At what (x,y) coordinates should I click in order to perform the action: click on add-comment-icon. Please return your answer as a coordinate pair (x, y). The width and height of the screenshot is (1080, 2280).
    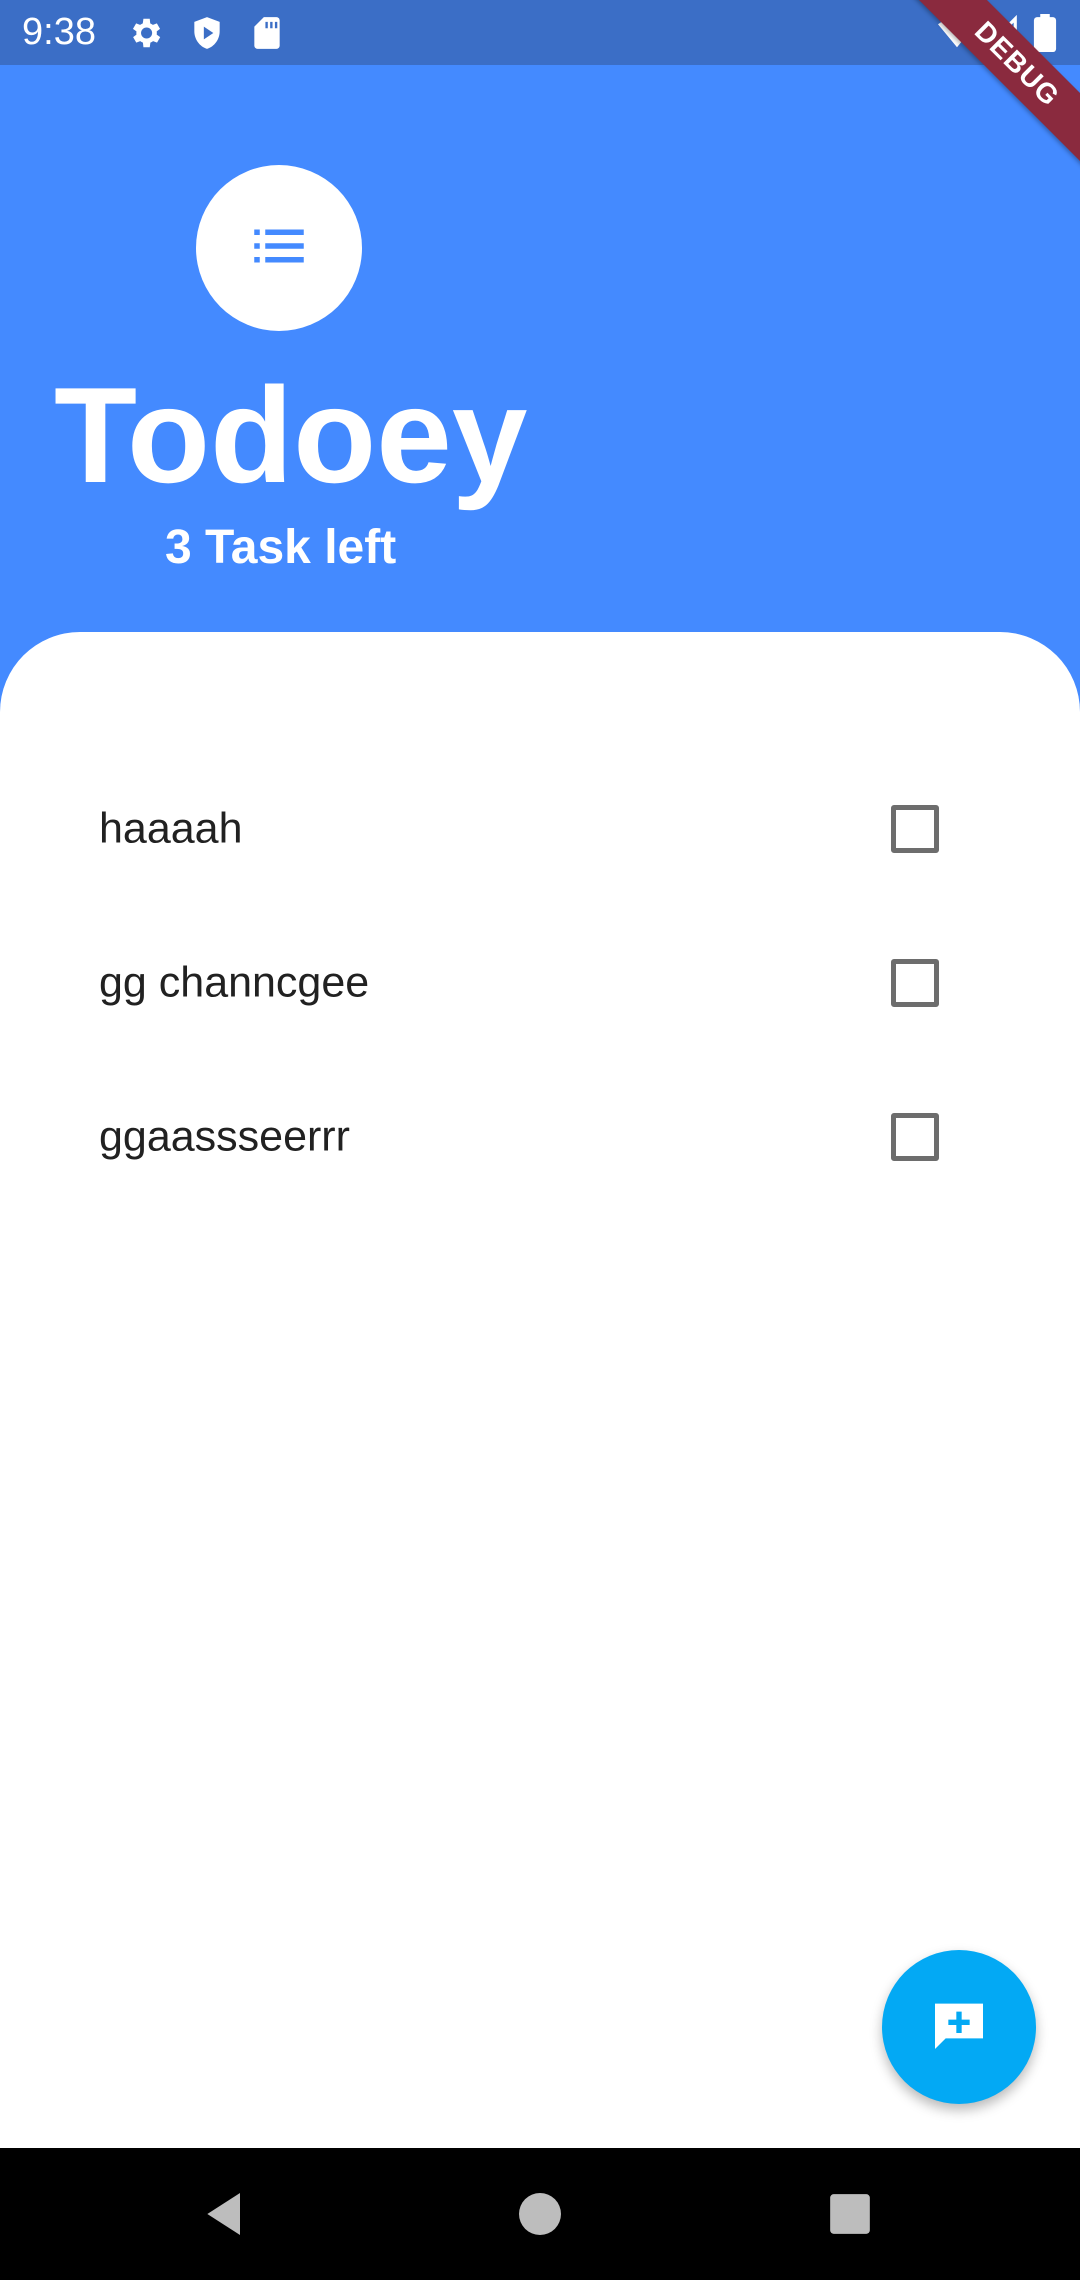
    Looking at the image, I should click on (959, 2027).